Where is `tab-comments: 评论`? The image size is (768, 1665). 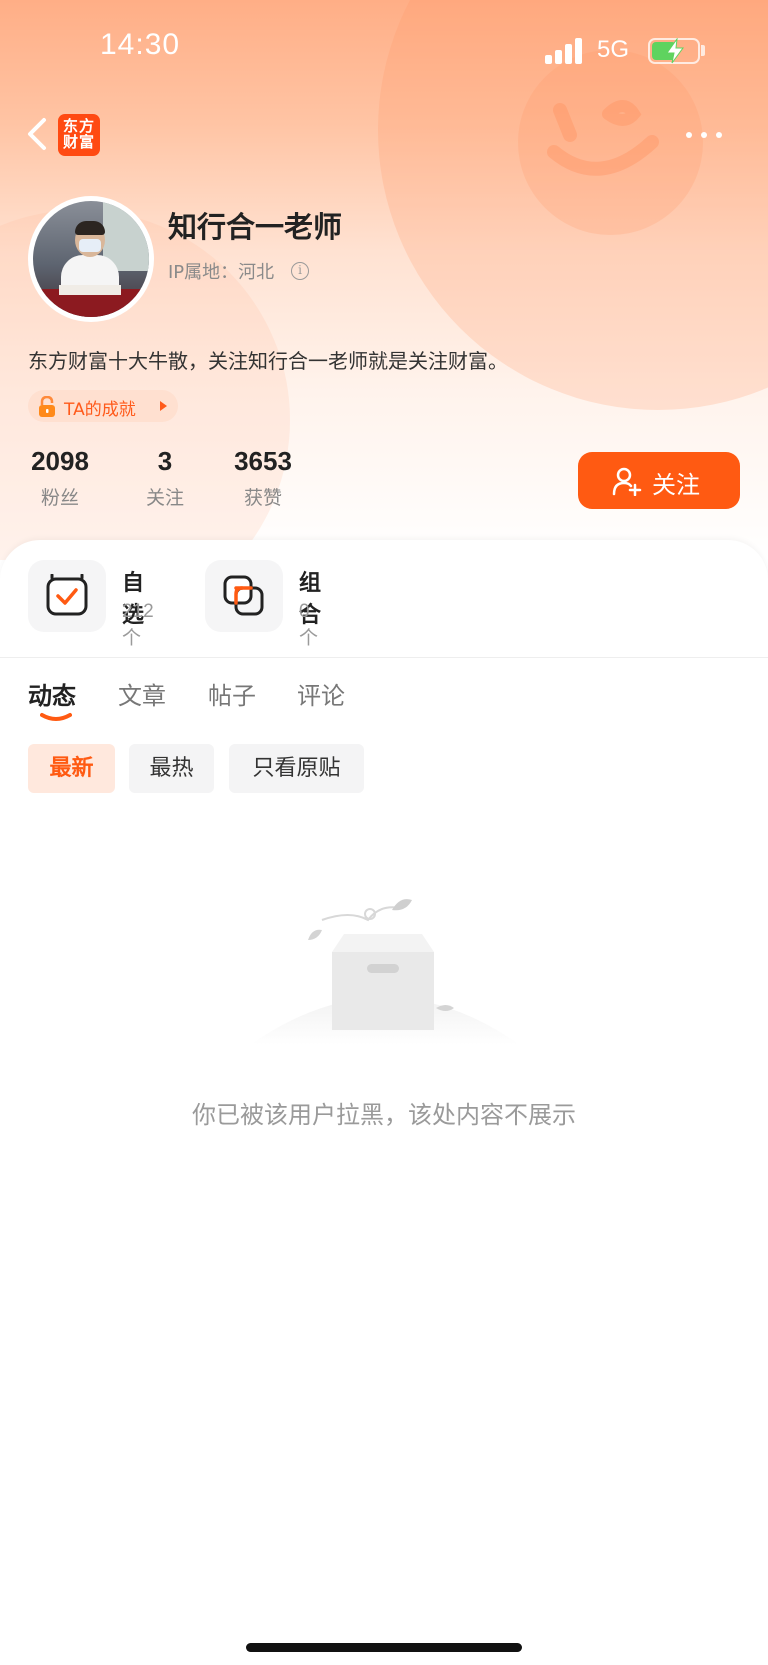 tab-comments: 评论 is located at coordinates (321, 693).